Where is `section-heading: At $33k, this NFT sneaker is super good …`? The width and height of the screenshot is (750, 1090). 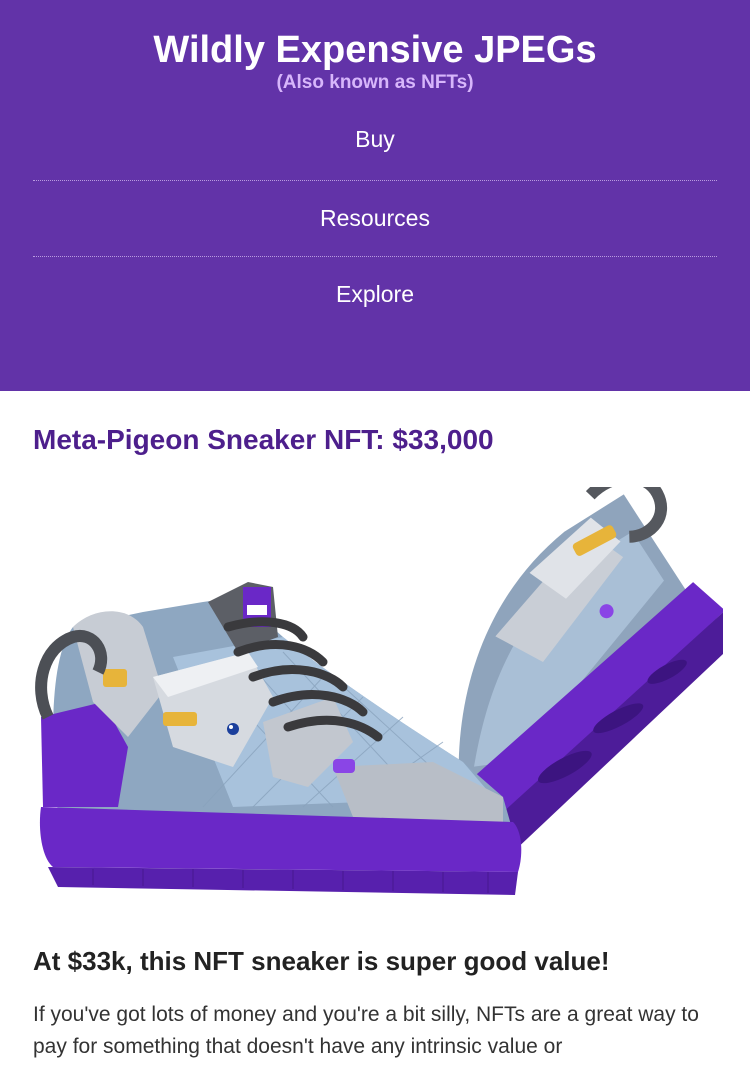 section-heading: At $33k, this NFT sneaker is super good … is located at coordinates (321, 961).